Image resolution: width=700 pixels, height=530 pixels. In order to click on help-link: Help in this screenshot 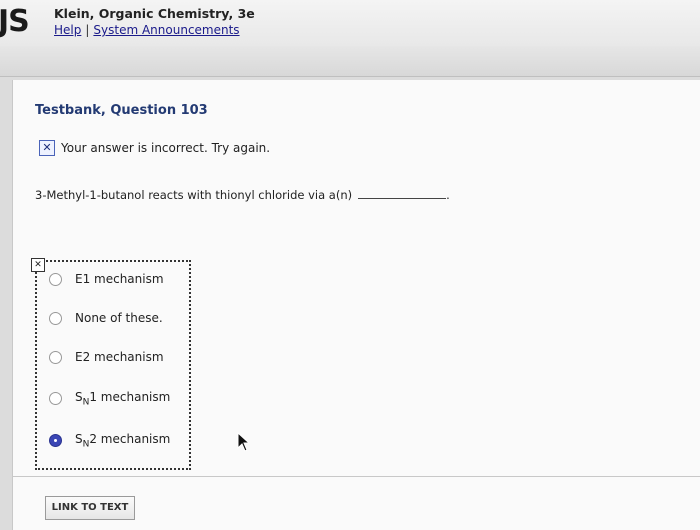, I will do `click(67, 30)`.